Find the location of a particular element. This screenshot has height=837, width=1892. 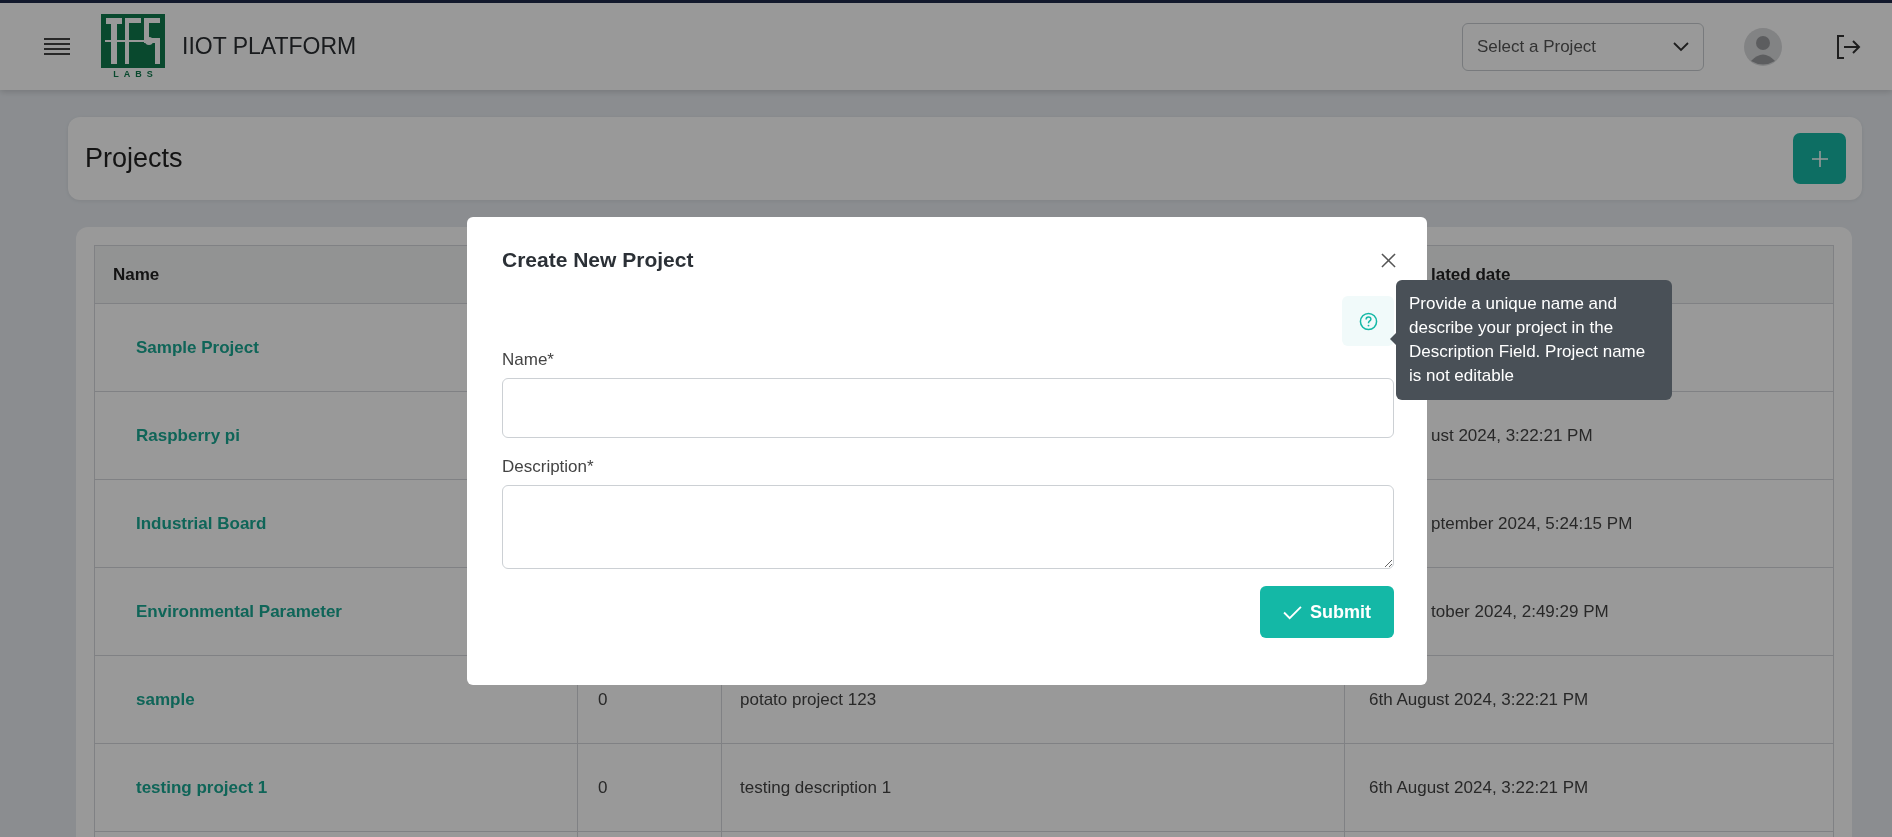

page-title: Projects is located at coordinates (134, 158).